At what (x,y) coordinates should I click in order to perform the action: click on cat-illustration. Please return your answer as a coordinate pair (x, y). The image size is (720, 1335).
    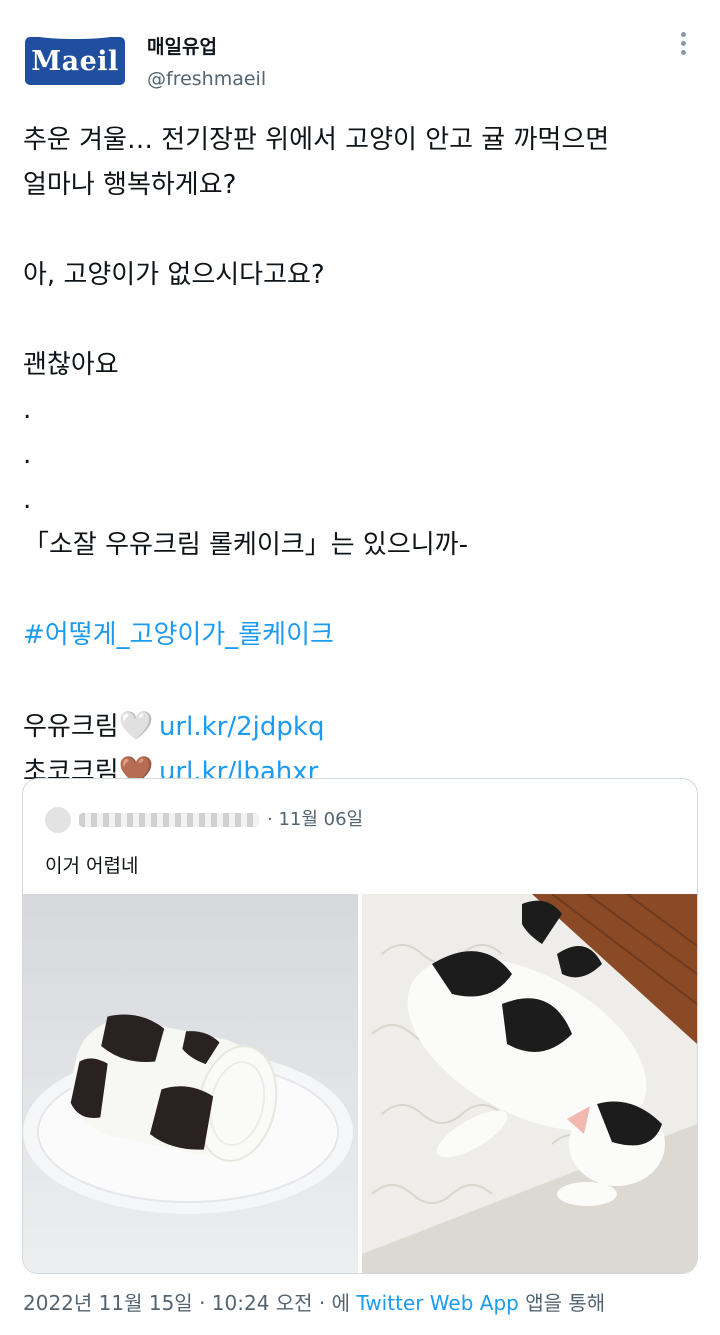
    Looking at the image, I should click on (529, 1083).